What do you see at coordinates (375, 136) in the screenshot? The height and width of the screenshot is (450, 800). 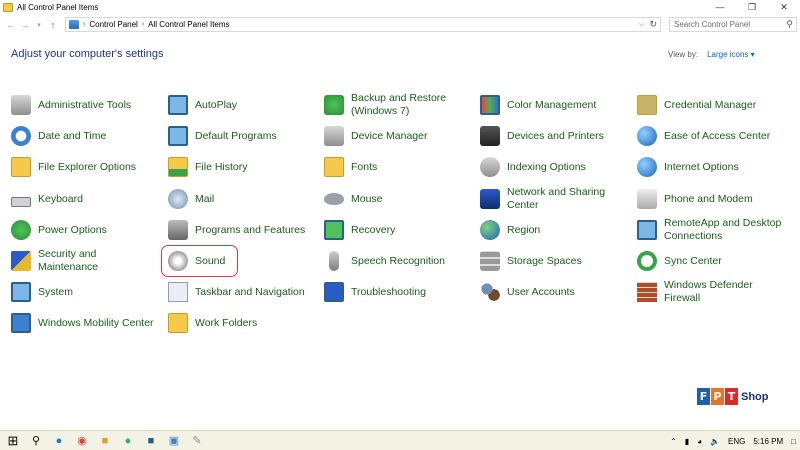 I see `item-device-manager: Device Manager` at bounding box center [375, 136].